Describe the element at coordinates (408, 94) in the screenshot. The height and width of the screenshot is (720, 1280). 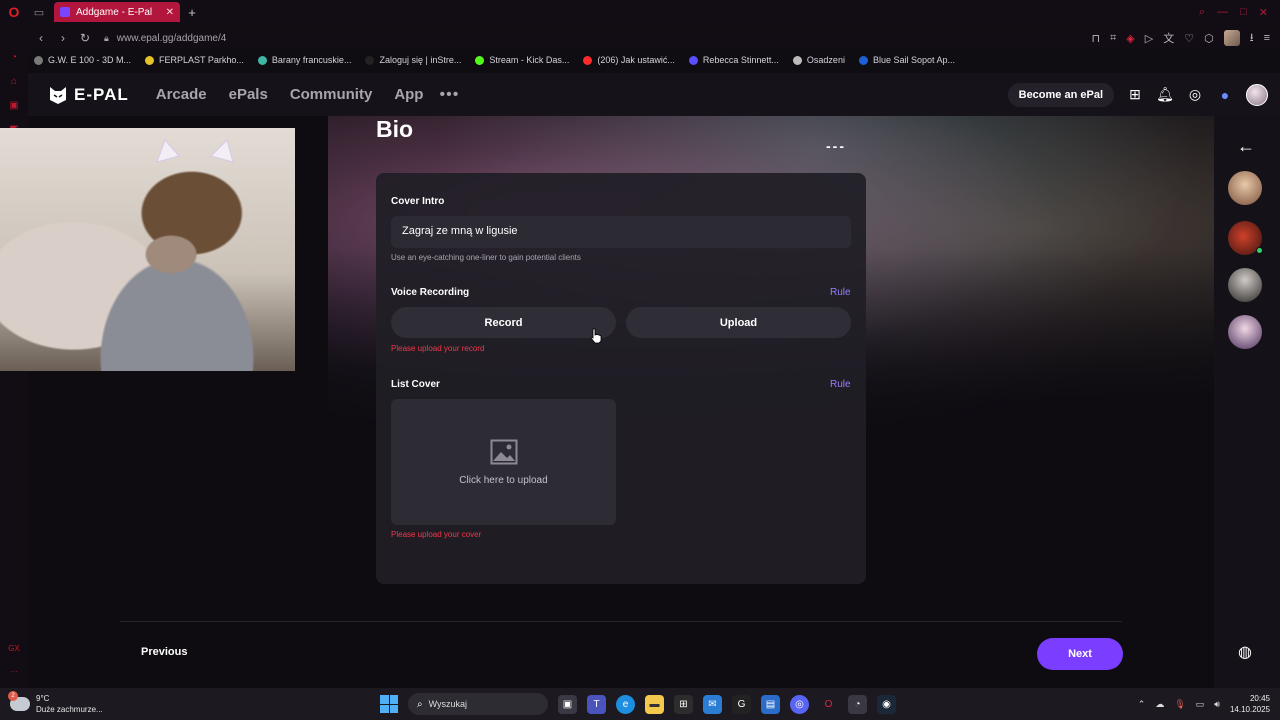
I see `nav-app: App` at that location.